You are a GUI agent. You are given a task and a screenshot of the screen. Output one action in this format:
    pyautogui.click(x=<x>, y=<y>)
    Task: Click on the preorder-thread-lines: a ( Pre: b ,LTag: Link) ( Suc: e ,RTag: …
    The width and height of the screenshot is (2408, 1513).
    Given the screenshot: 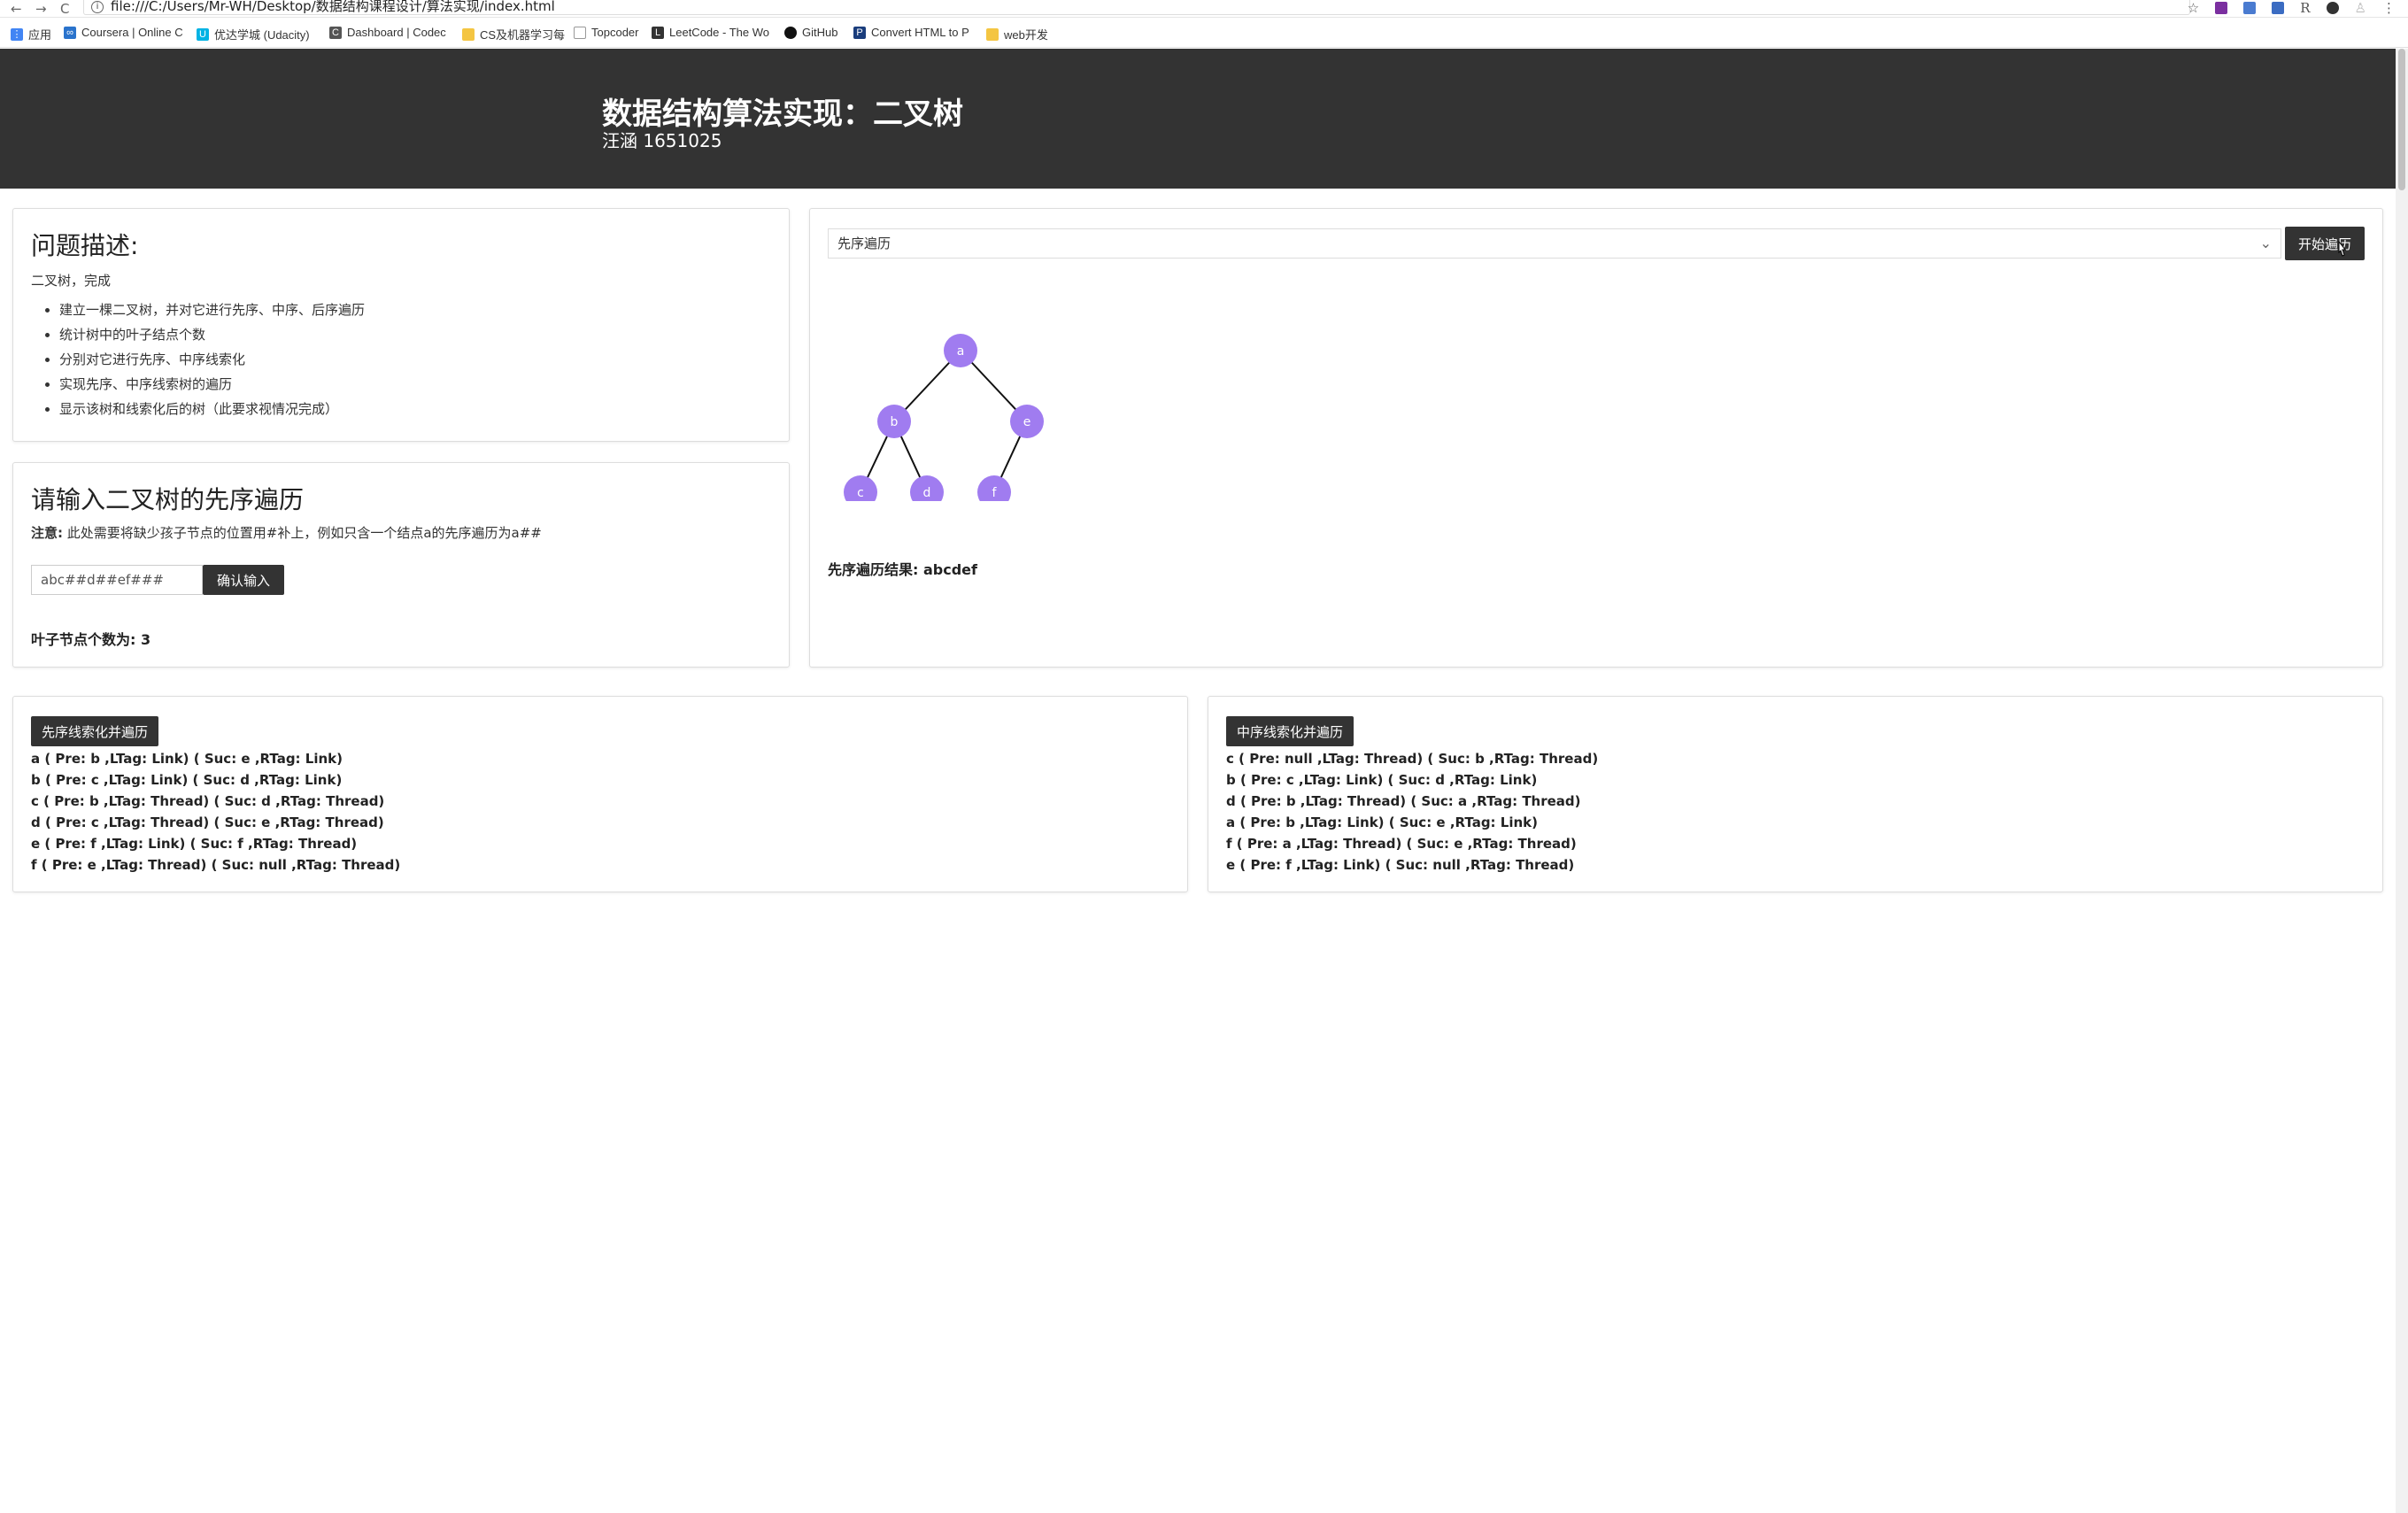 What is the action you would take?
    pyautogui.click(x=215, y=812)
    